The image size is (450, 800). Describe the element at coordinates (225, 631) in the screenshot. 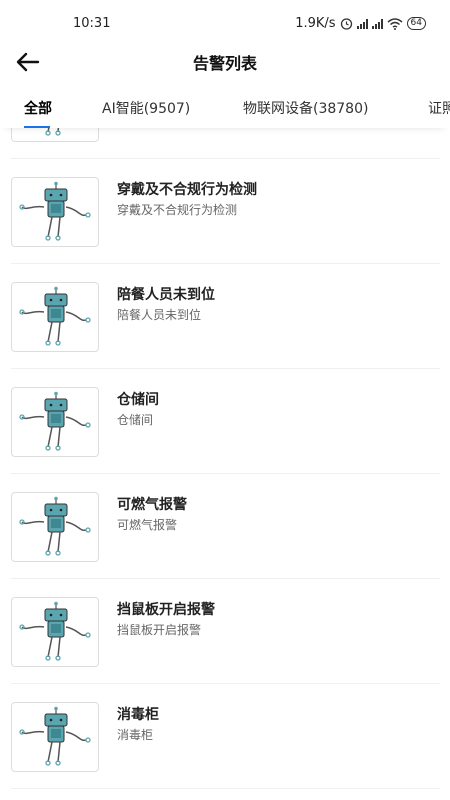

I see `list-item: 挡鼠板开启报警 挡鼠板开启报警` at that location.